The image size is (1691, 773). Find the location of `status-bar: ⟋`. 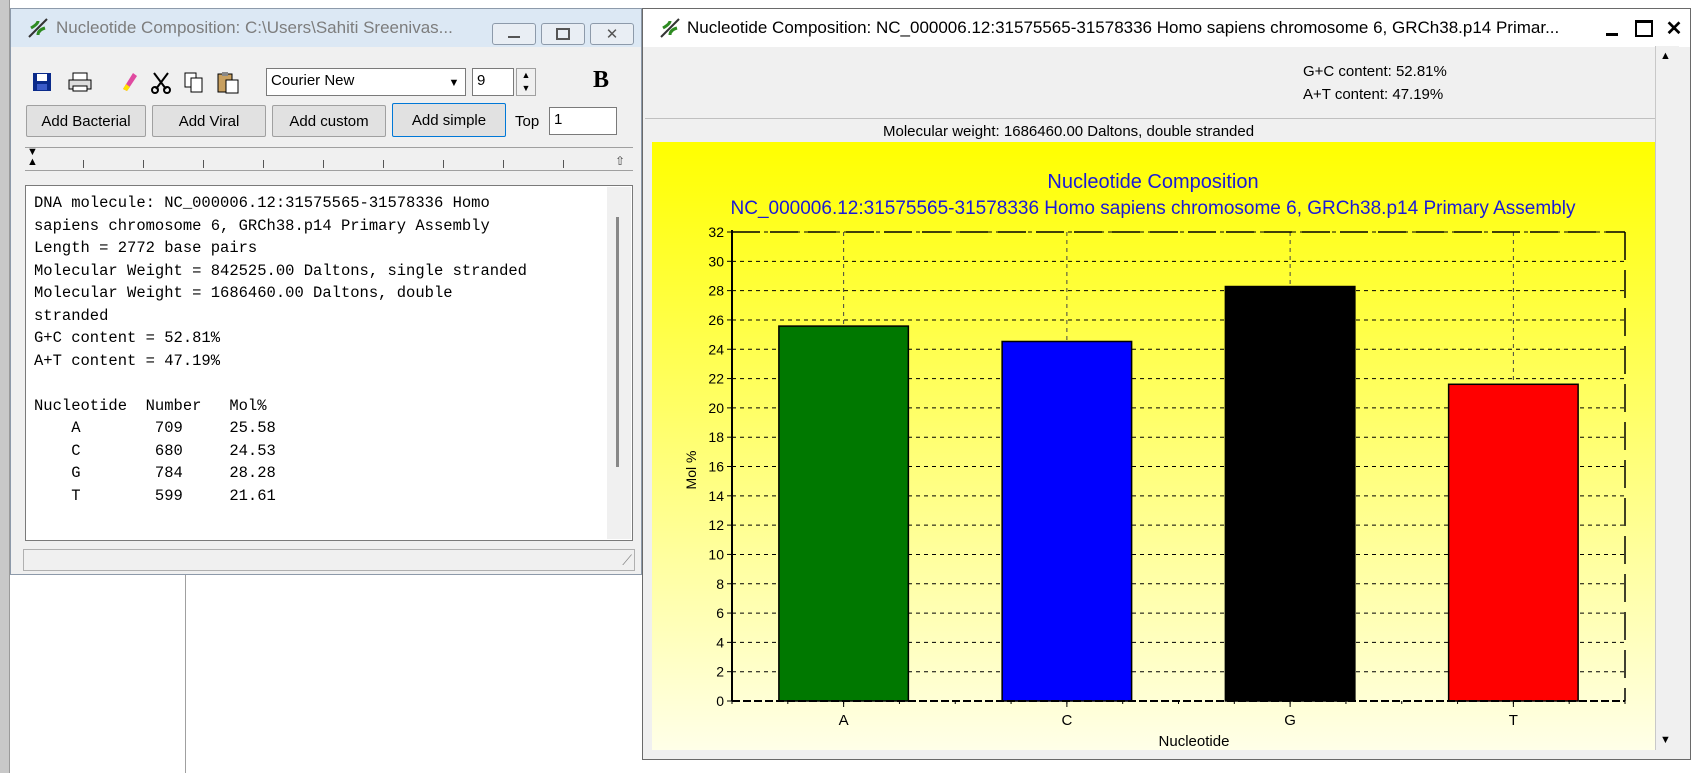

status-bar: ⟋ is located at coordinates (329, 560).